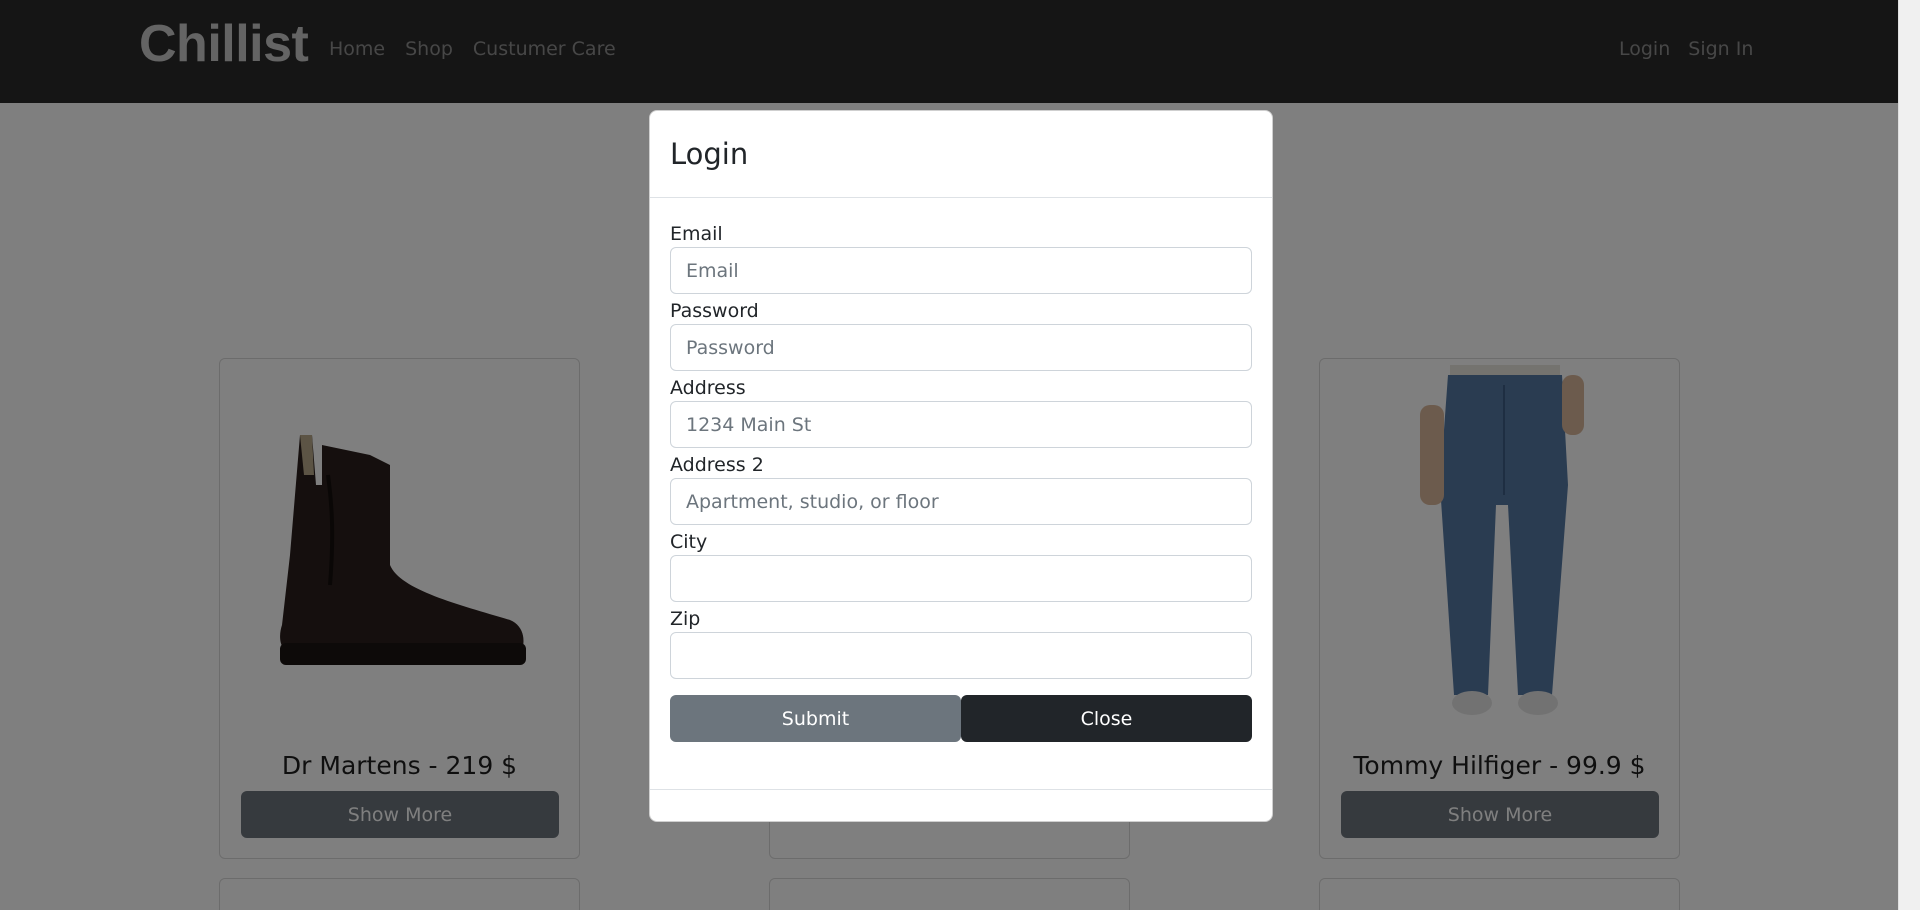  What do you see at coordinates (961, 424) in the screenshot?
I see `address-field` at bounding box center [961, 424].